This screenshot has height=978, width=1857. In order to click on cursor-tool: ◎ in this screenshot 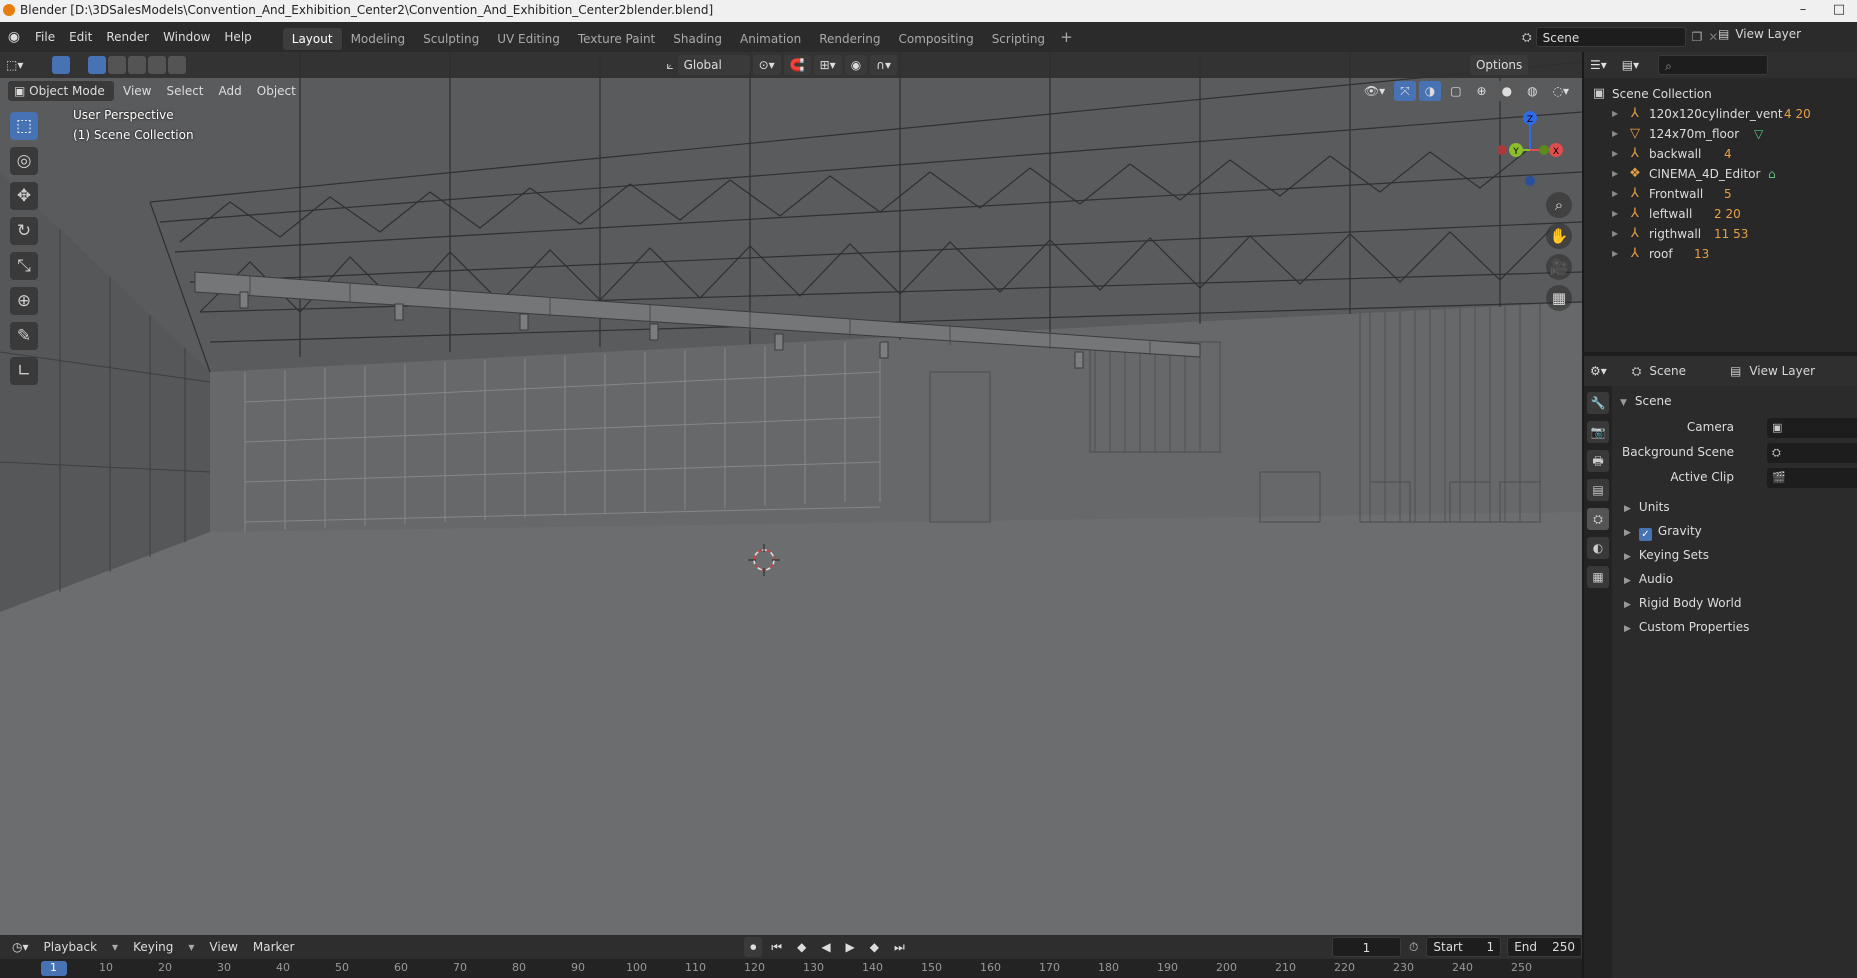, I will do `click(24, 161)`.